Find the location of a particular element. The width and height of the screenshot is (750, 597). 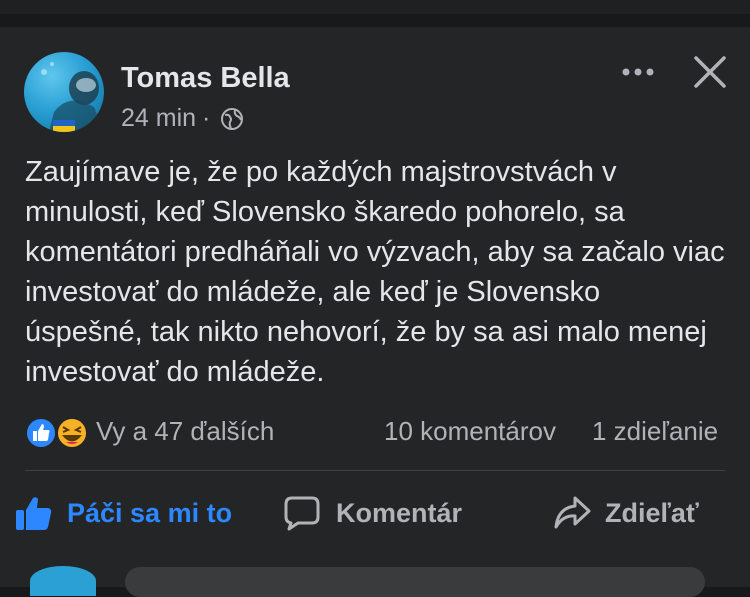

haha-reaction-icon is located at coordinates (72, 433).